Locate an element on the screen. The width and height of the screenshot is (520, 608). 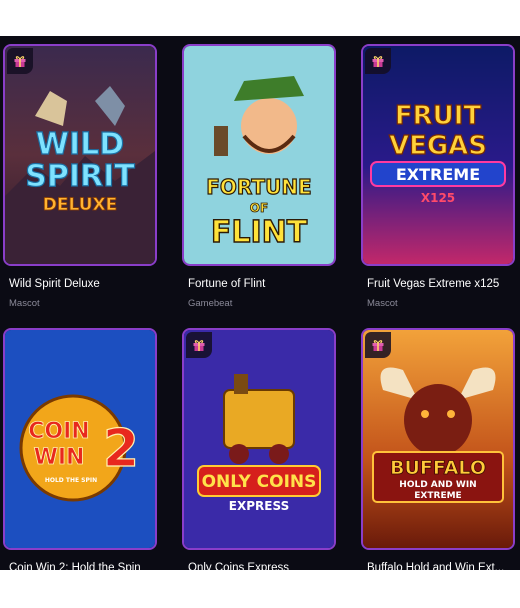
only-coins-logo-line1: ONLY COINS is located at coordinates (259, 482).